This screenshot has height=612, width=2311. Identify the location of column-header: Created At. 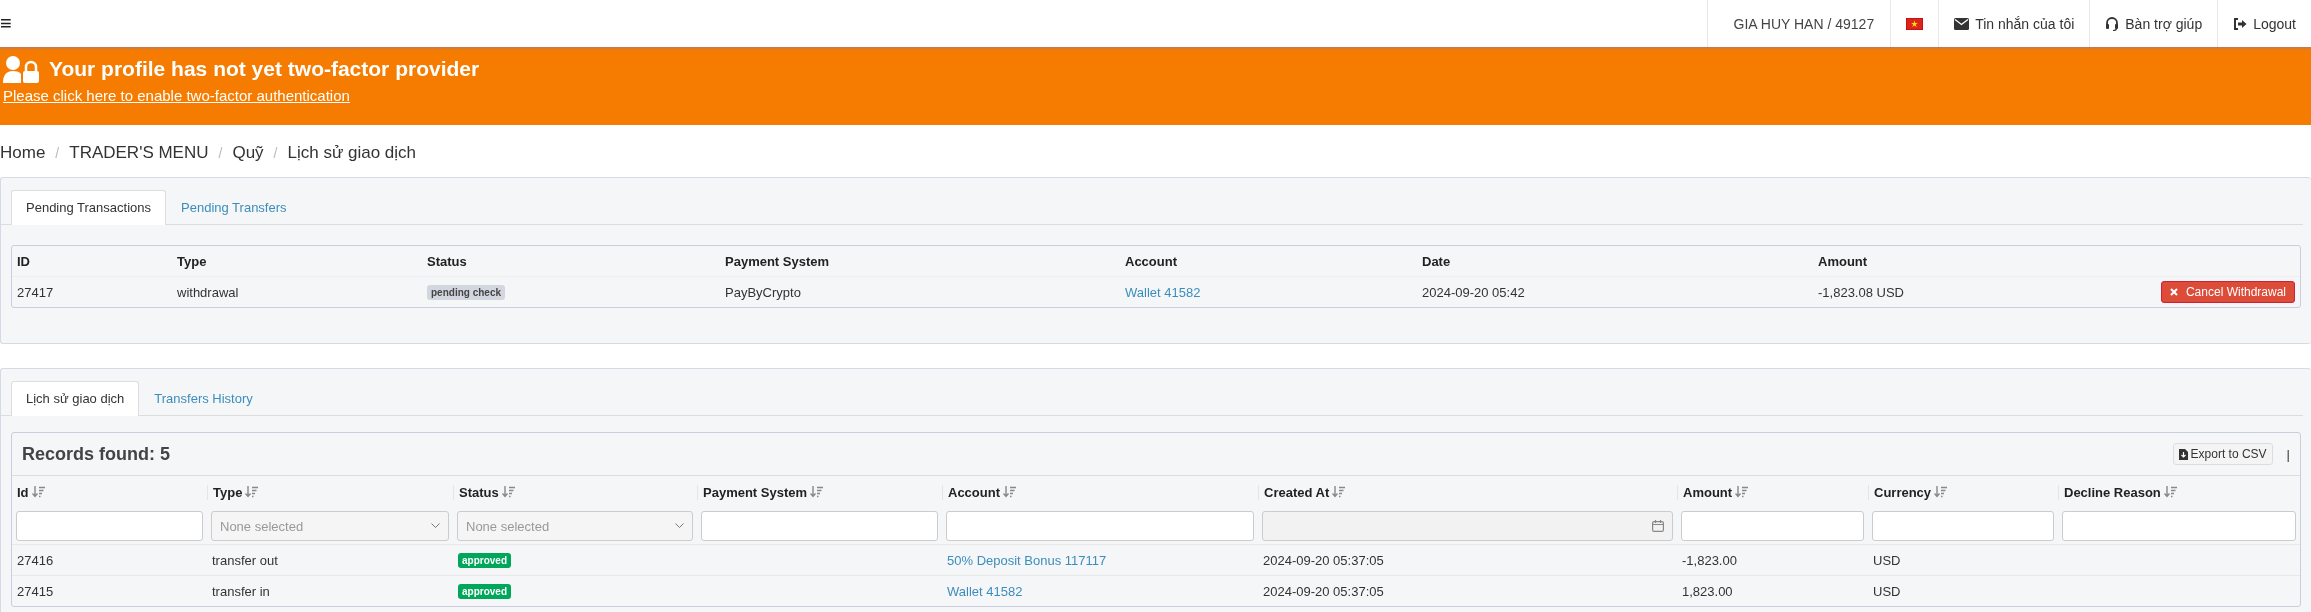
(1297, 492).